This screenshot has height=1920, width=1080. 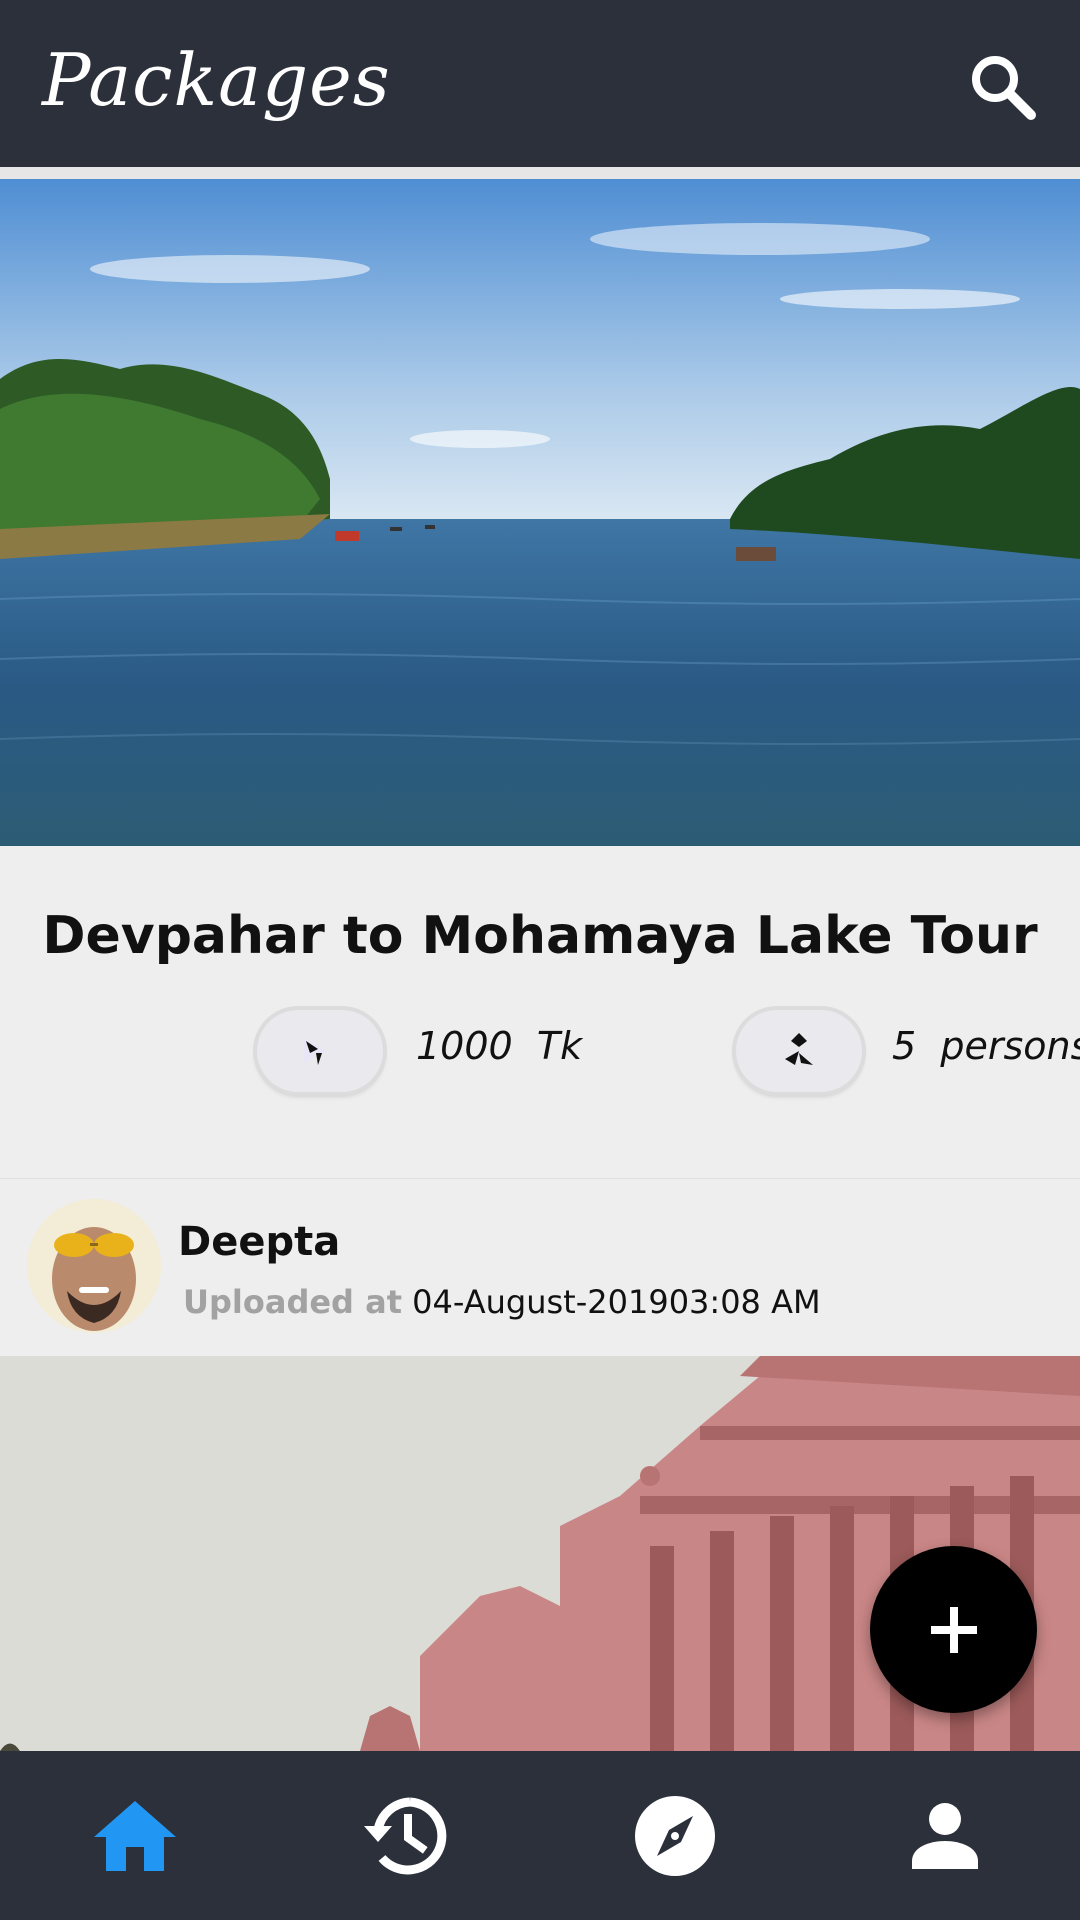 What do you see at coordinates (259, 1242) in the screenshot?
I see `user-name: Deepta` at bounding box center [259, 1242].